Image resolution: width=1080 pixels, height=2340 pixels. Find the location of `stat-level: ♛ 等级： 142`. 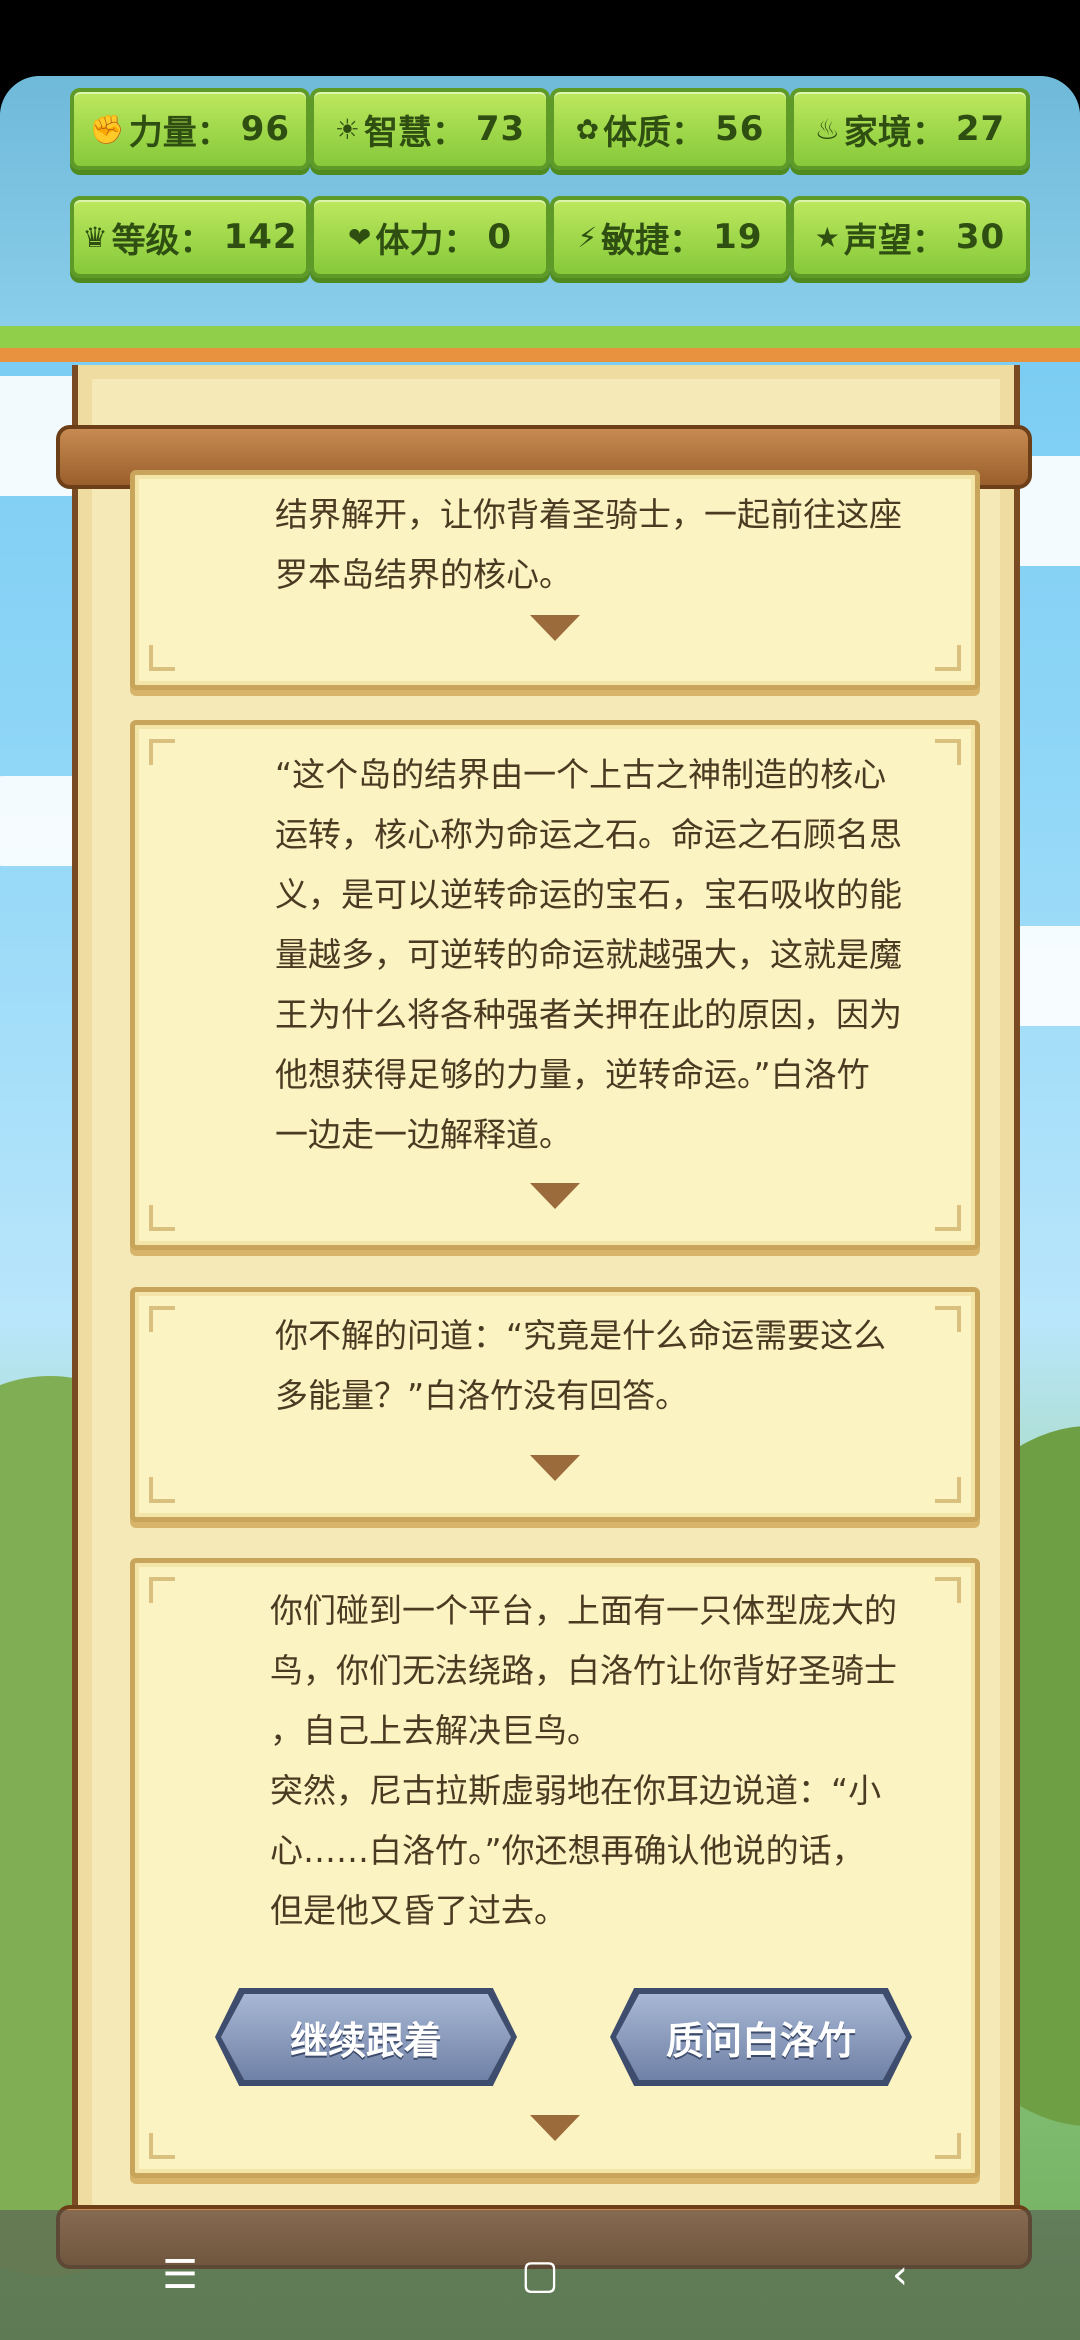

stat-level: ♛ 等级： 142 is located at coordinates (190, 237).